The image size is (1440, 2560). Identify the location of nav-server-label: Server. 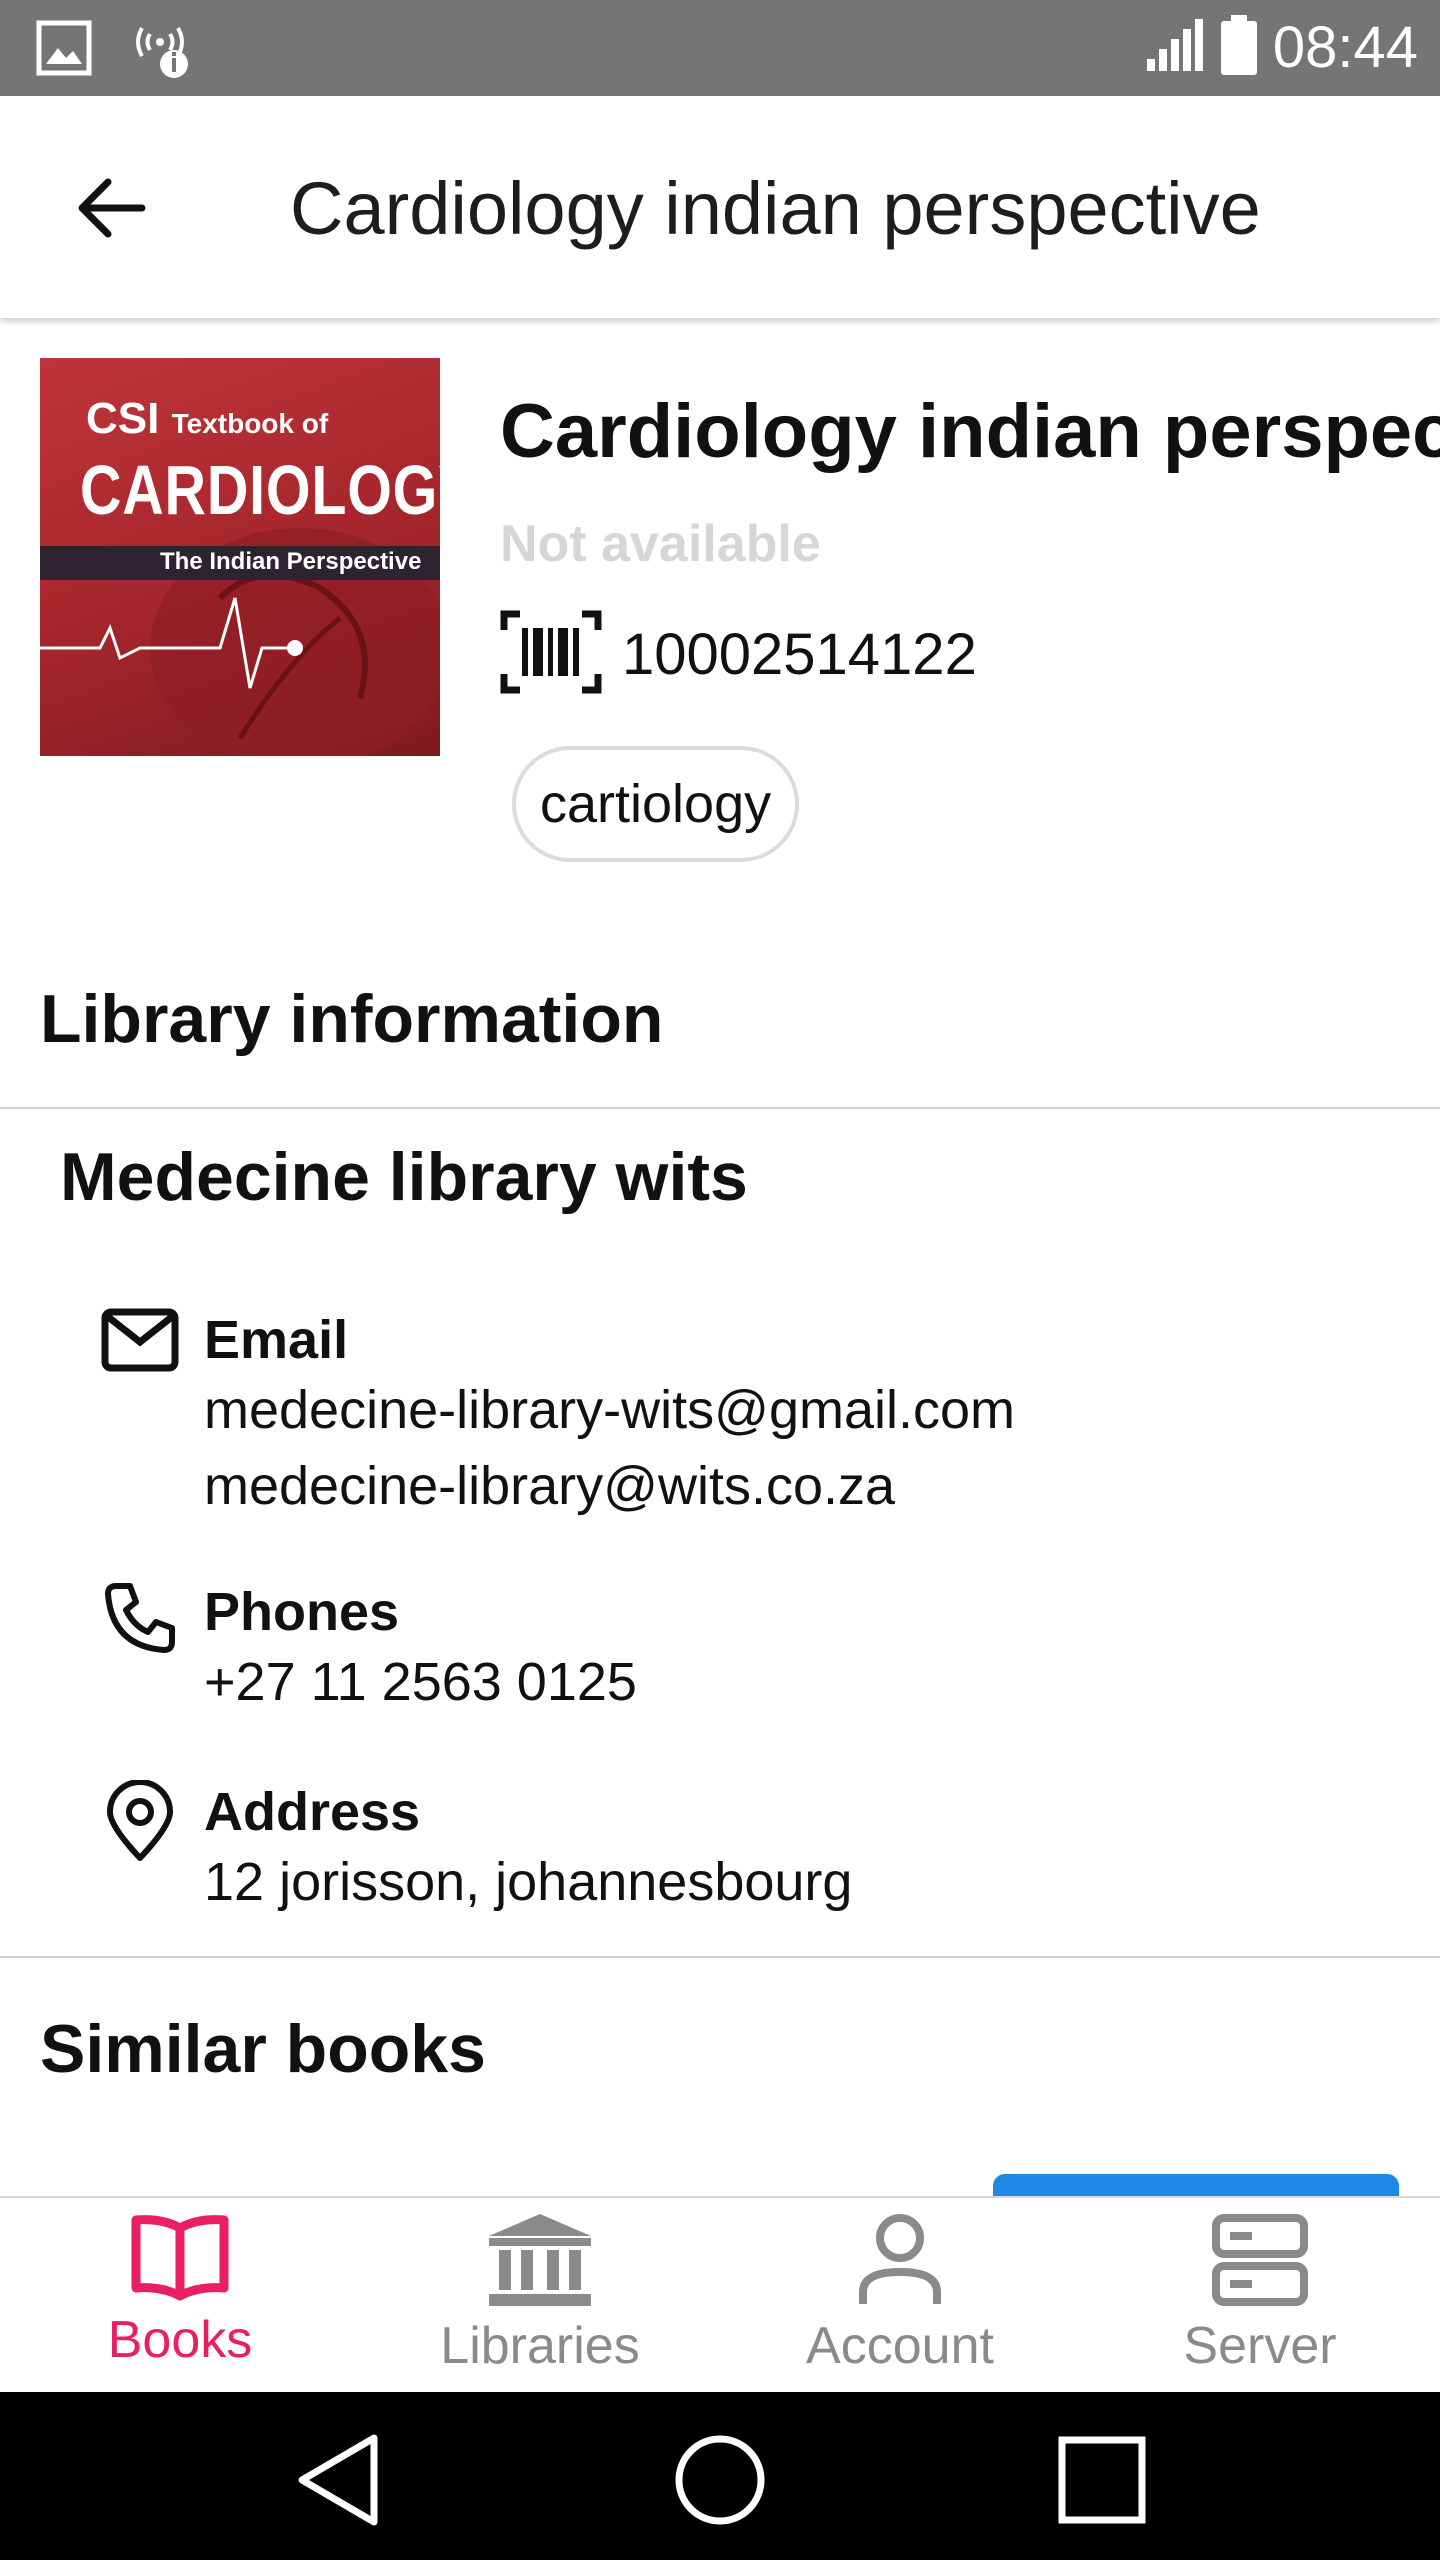
(1260, 2346).